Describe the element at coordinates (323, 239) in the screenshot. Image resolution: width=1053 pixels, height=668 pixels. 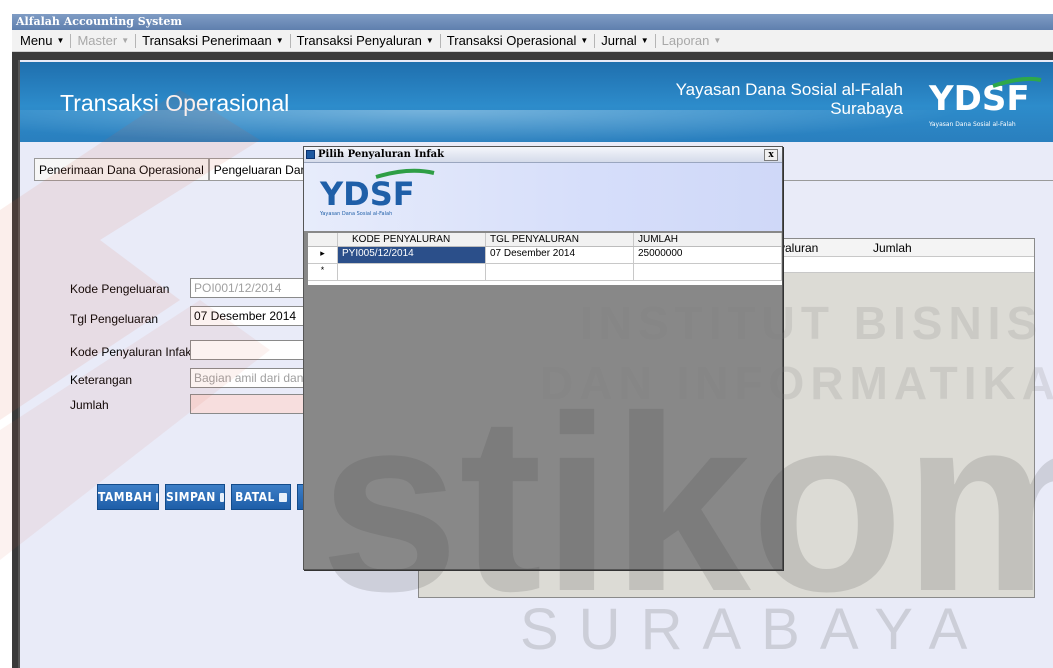
I see `row-header-corner` at that location.